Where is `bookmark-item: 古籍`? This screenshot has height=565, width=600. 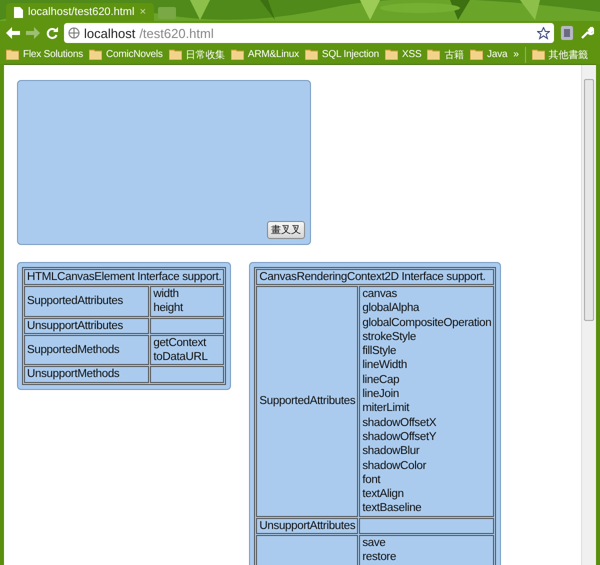
bookmark-item: 古籍 is located at coordinates (445, 55).